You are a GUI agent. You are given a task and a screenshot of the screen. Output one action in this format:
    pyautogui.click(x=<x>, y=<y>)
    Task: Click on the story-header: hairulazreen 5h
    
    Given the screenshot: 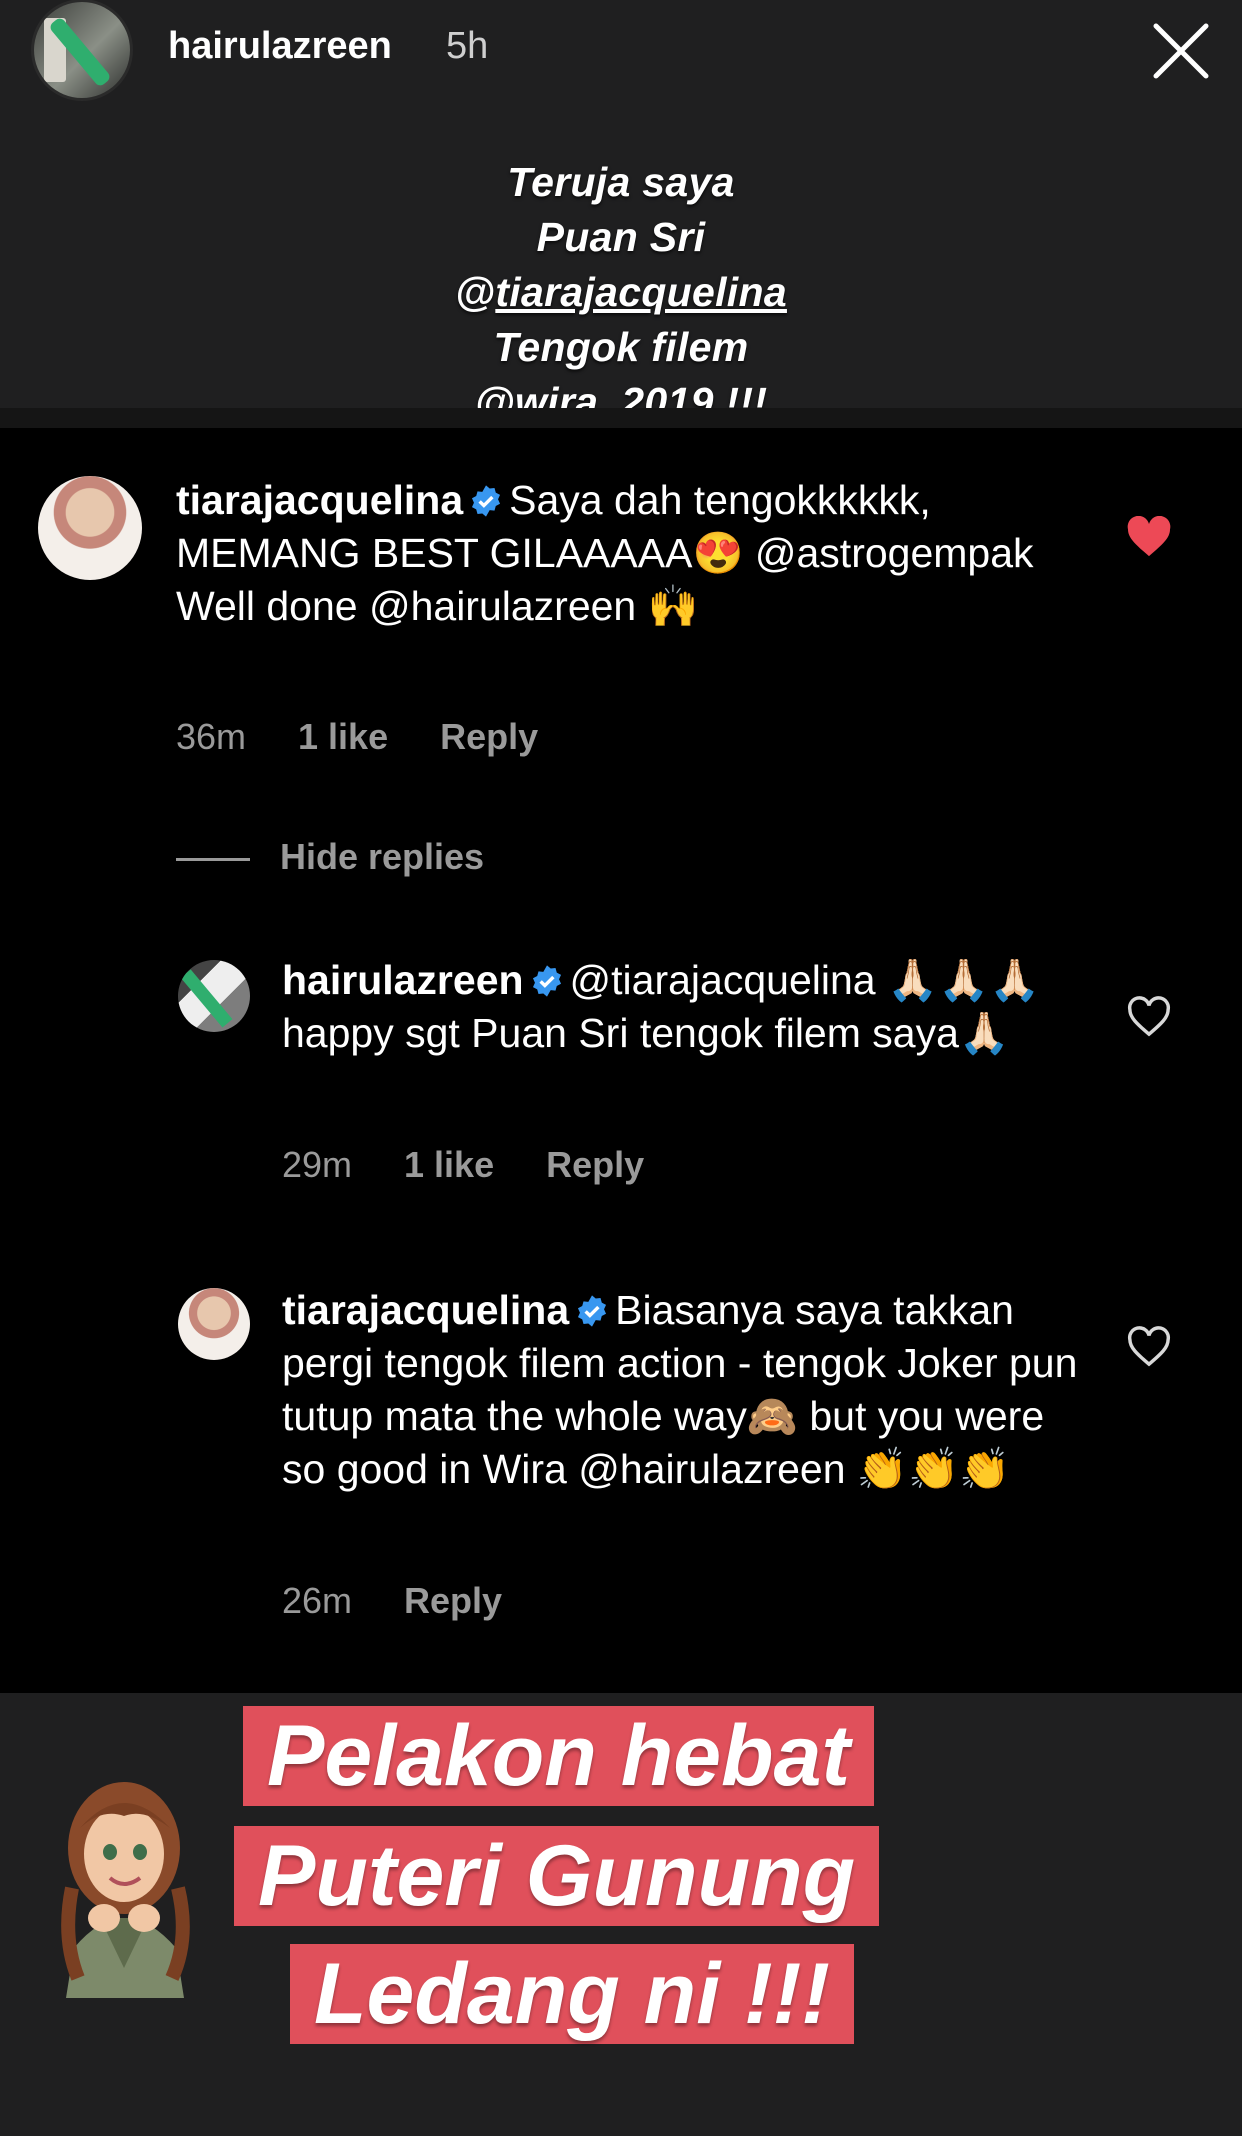 What is the action you would take?
    pyautogui.click(x=621, y=55)
    